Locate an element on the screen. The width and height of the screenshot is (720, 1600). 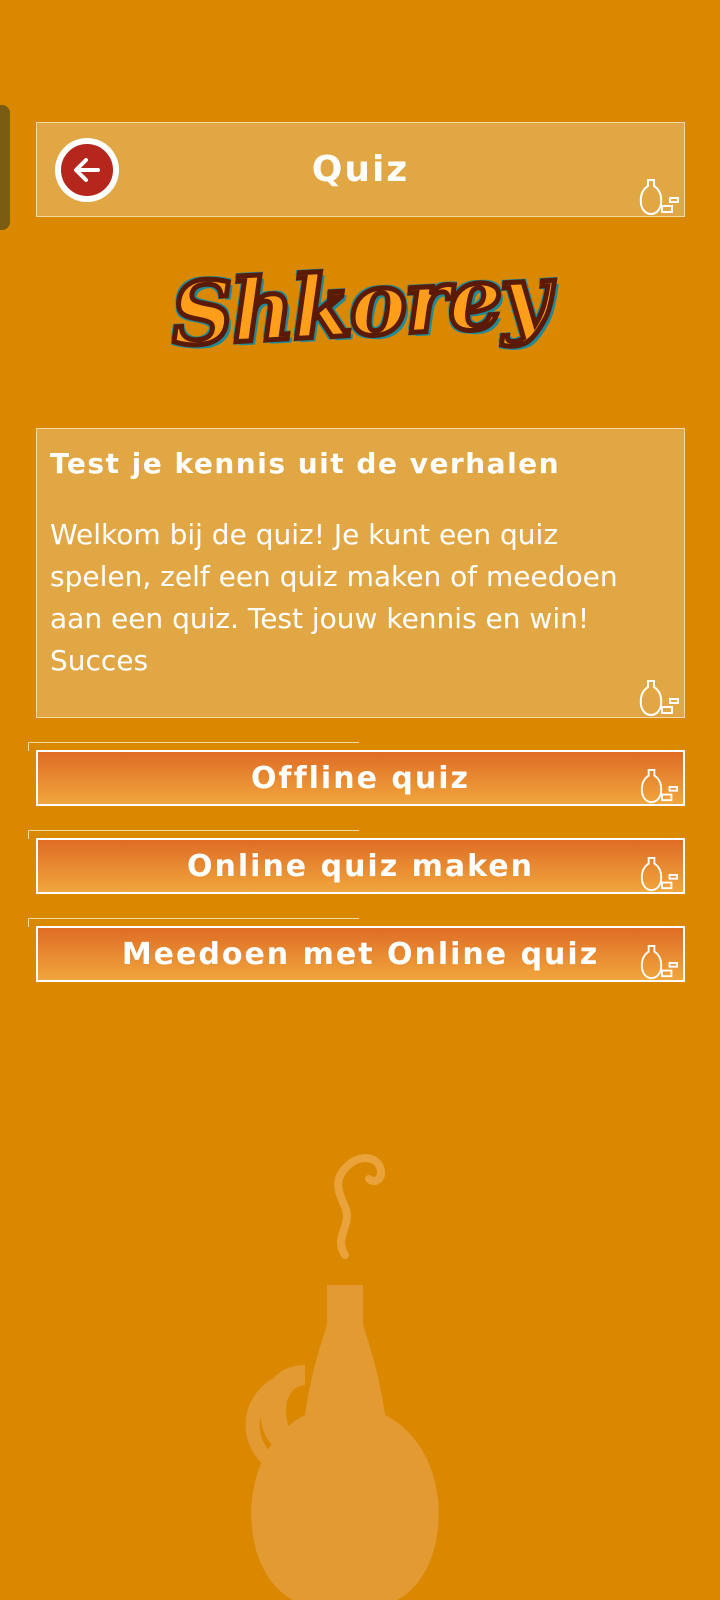
background-jug-illustration is located at coordinates (342, 1377).